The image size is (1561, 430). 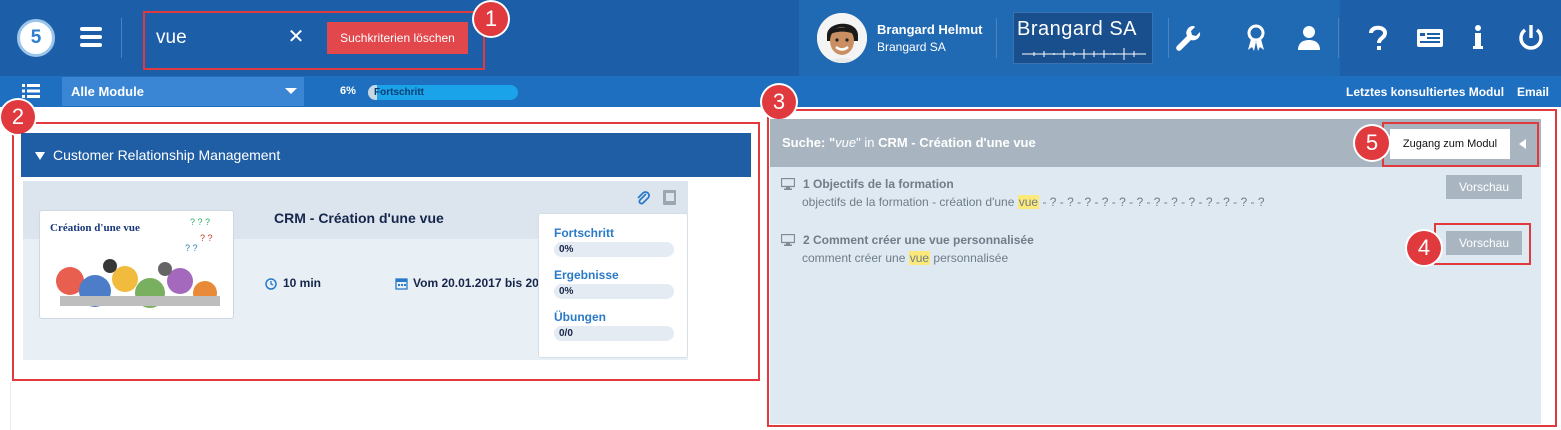 I want to click on progress-label: Fortschritt, so click(x=399, y=92).